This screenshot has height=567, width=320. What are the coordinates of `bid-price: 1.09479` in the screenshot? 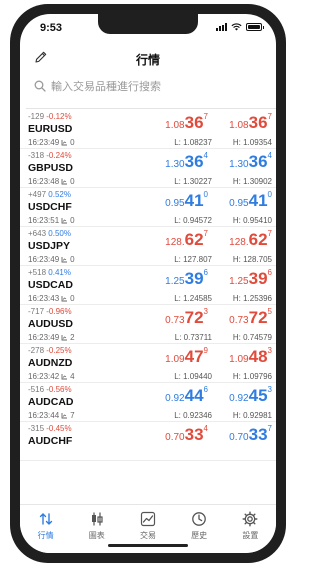 It's located at (186, 356).